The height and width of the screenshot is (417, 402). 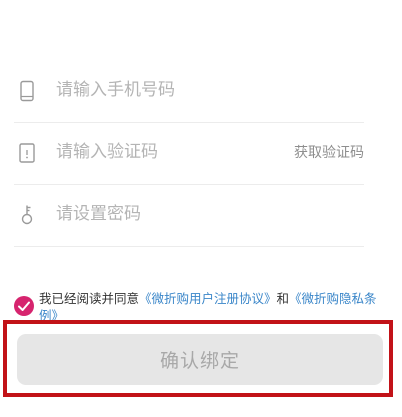 I want to click on agreement-prefix: 我已经阅读并同意, so click(x=89, y=298).